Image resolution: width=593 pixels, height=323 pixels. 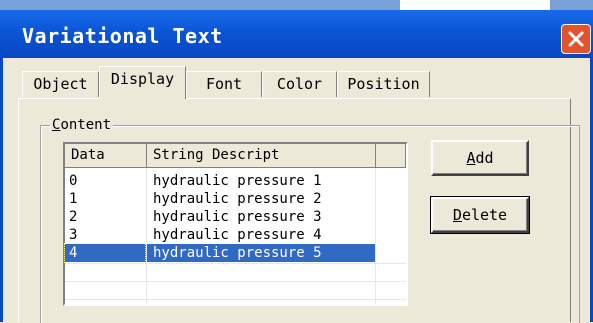 What do you see at coordinates (296, 5) in the screenshot?
I see `title-bar-top-edge` at bounding box center [296, 5].